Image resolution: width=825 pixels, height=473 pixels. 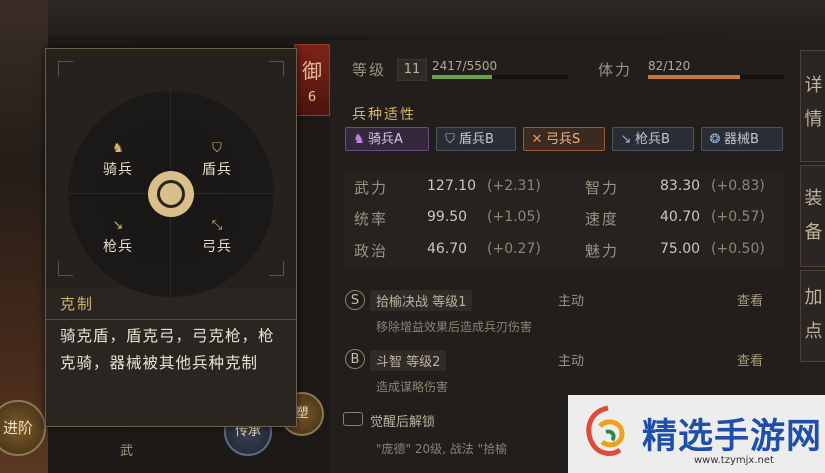 What do you see at coordinates (408, 360) in the screenshot?
I see `skill-name: 斗智 等级2` at bounding box center [408, 360].